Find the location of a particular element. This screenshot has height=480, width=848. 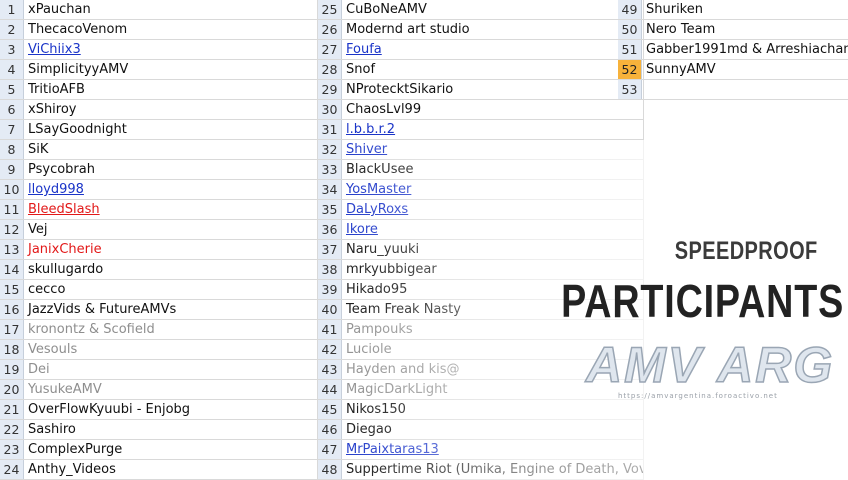

row-number: 37 is located at coordinates (330, 249).